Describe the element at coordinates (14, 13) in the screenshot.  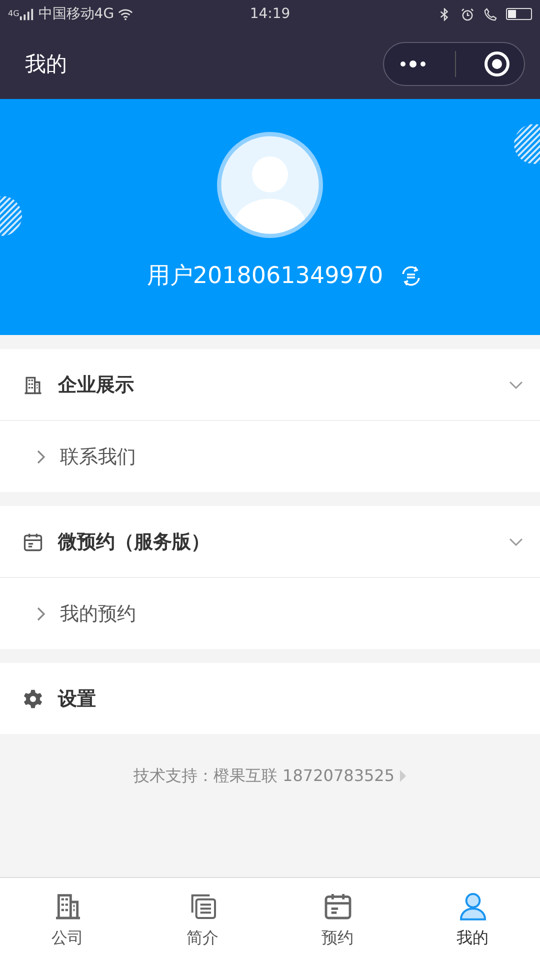
I see `network-type: 4G` at that location.